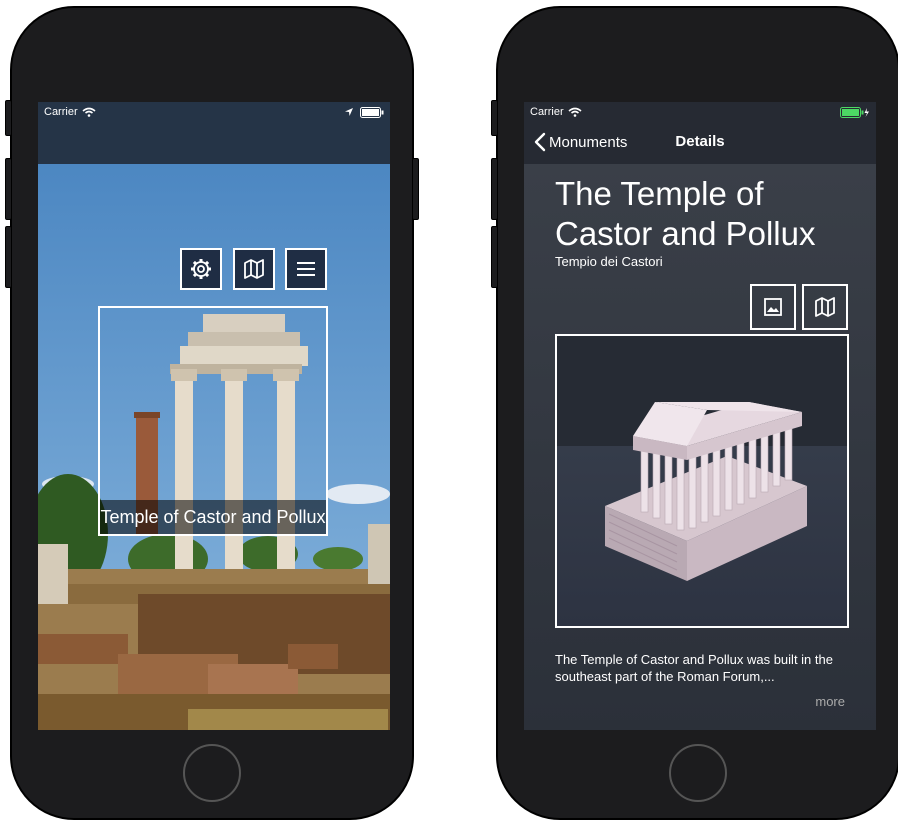 Image resolution: width=898 pixels, height=823 pixels. Describe the element at coordinates (609, 261) in the screenshot. I see `monument-subtitle: Tempio dei Castori` at that location.